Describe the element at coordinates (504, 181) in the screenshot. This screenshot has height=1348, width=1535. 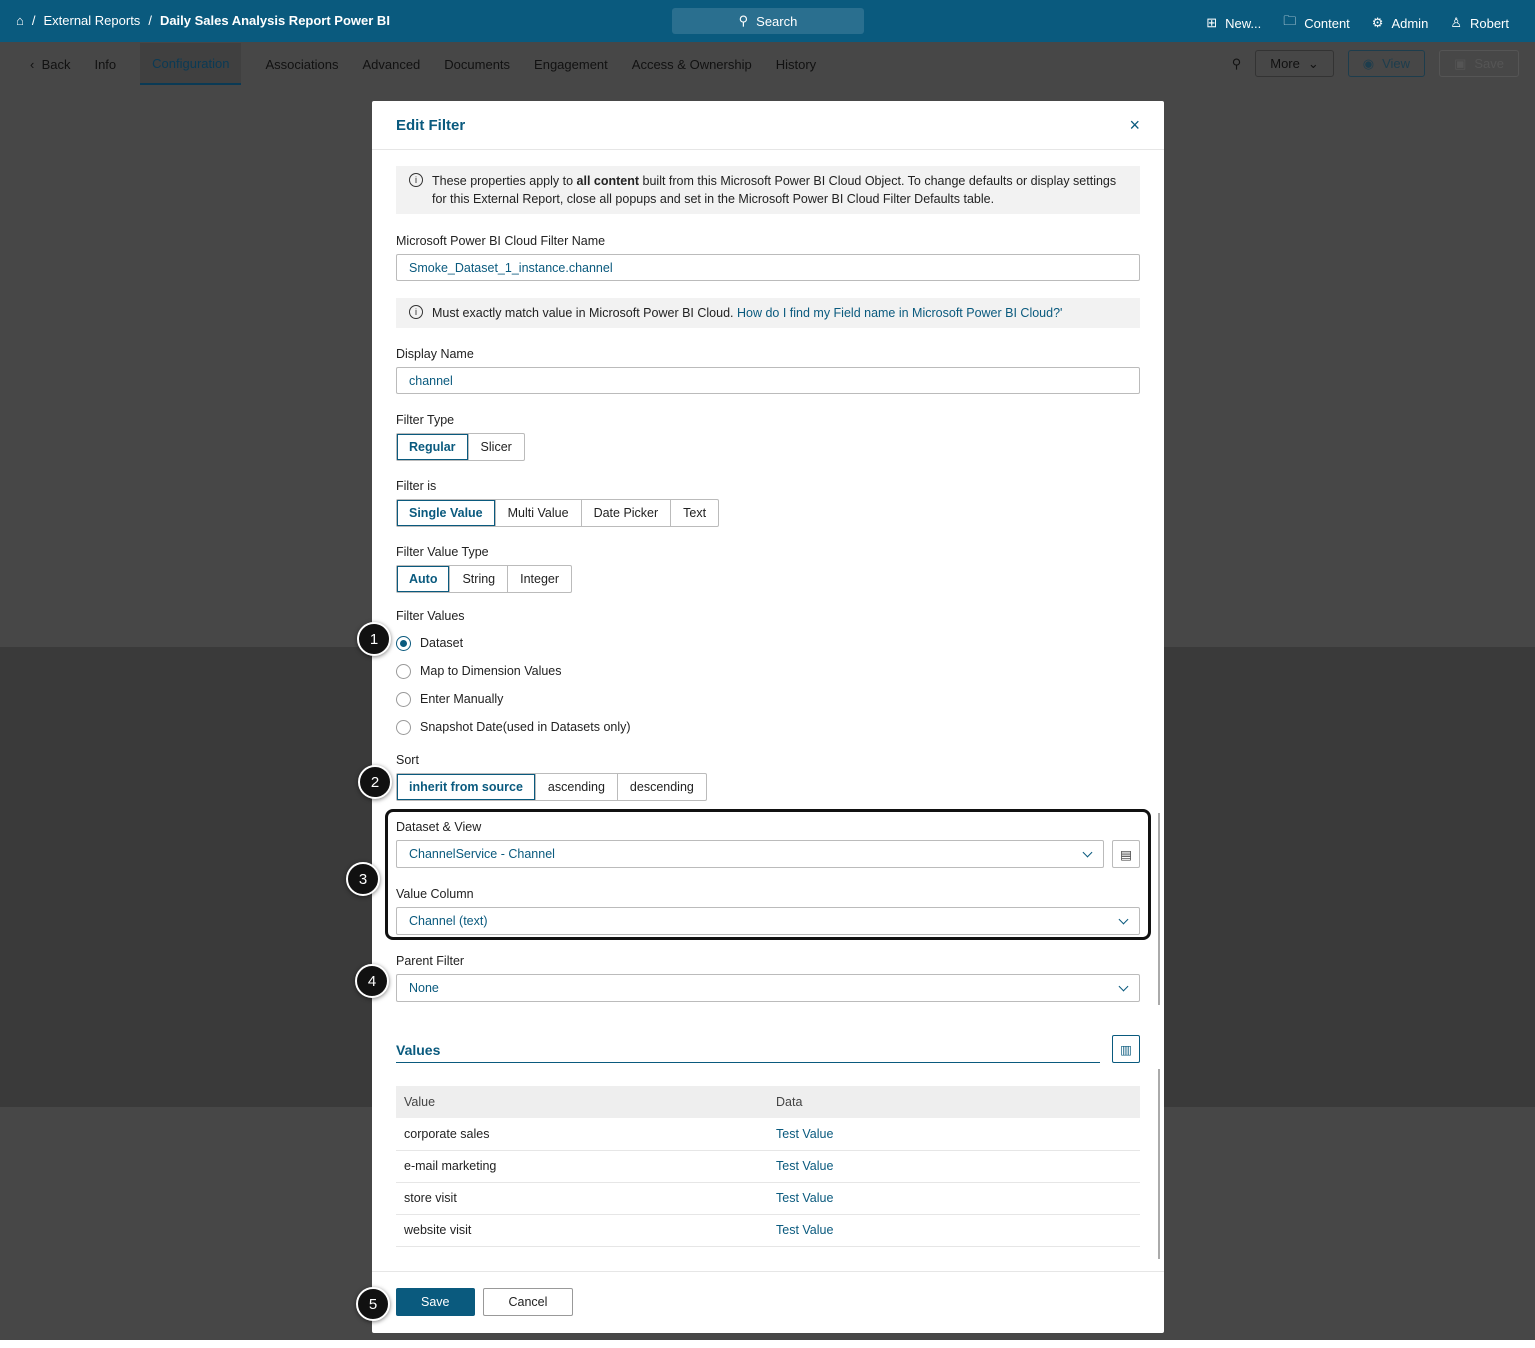
I see `info-text: These properties apply to` at that location.